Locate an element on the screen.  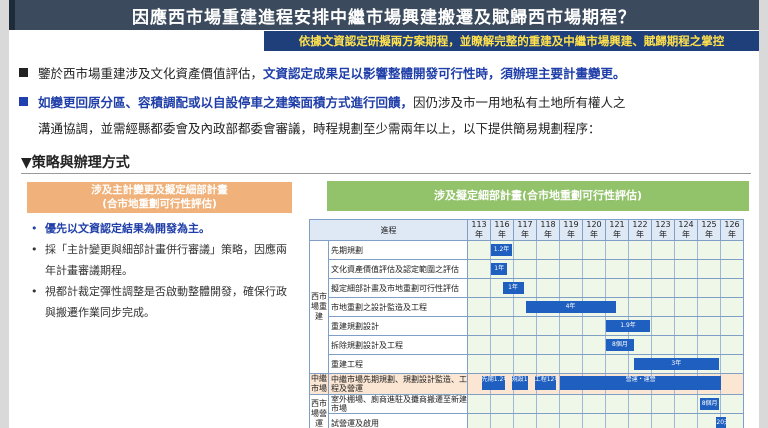
title-bar: 因應西市場重建進程安排中繼市場興建搬遷及賦歸西市場期程？ is located at coordinates (384, 15).